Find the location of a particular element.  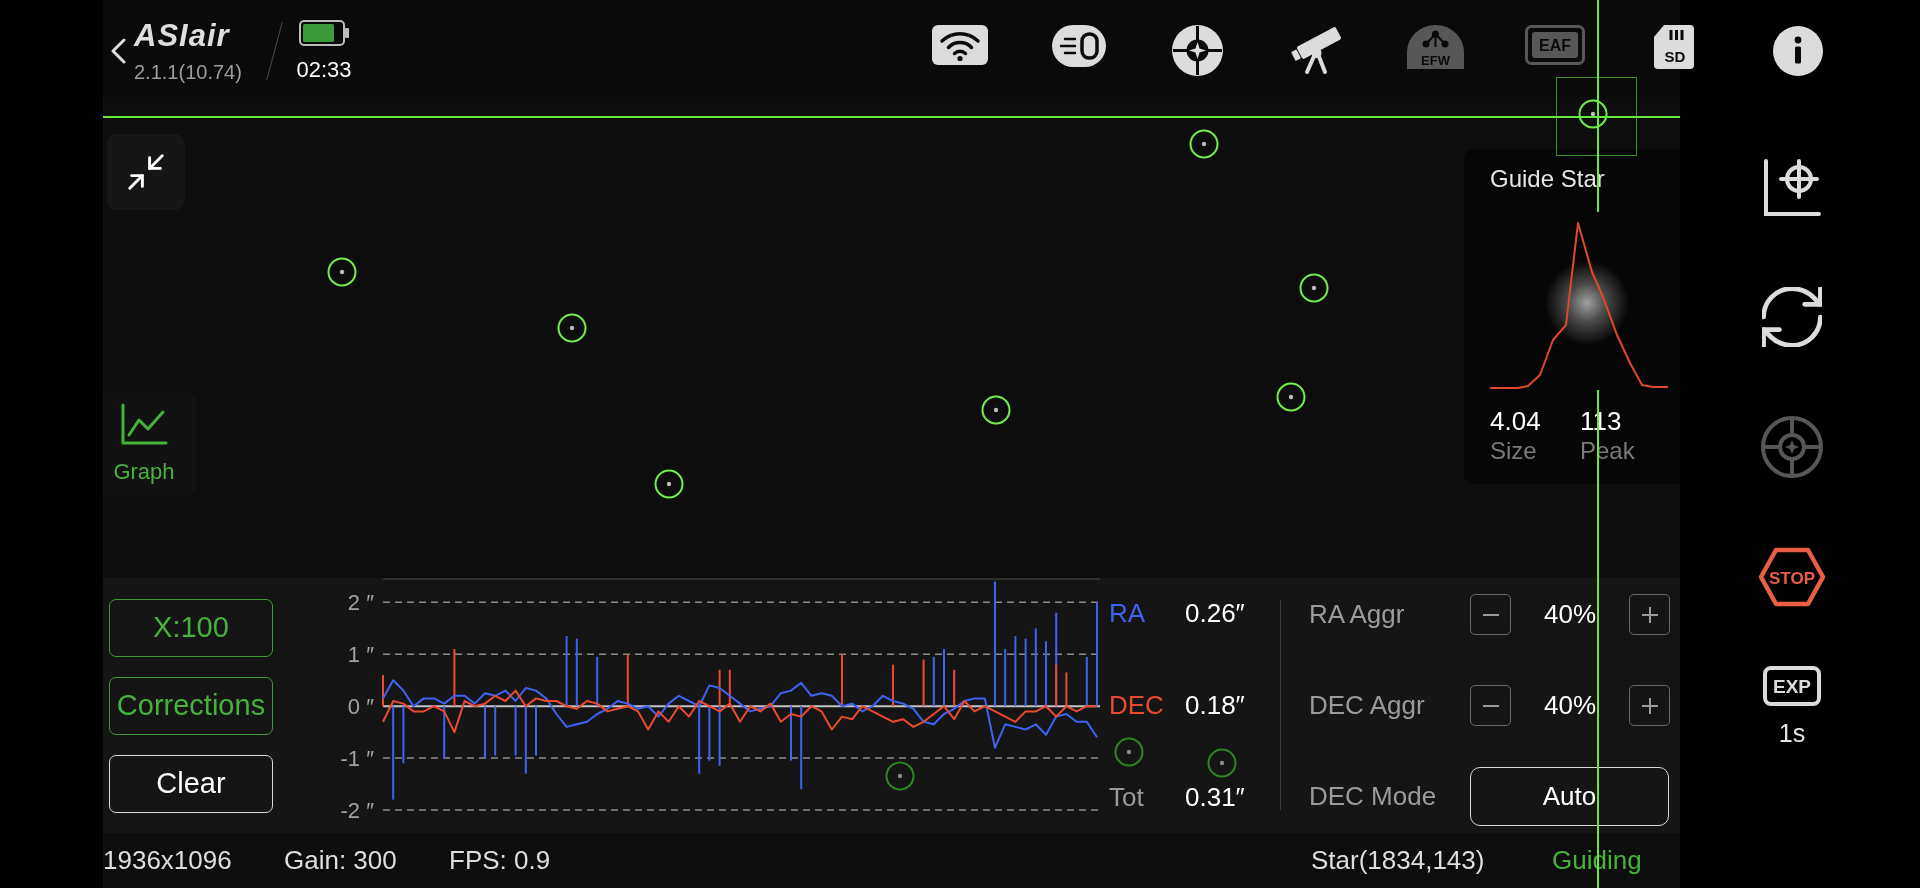

star-position-text: Star(1834,143) is located at coordinates (1398, 860).